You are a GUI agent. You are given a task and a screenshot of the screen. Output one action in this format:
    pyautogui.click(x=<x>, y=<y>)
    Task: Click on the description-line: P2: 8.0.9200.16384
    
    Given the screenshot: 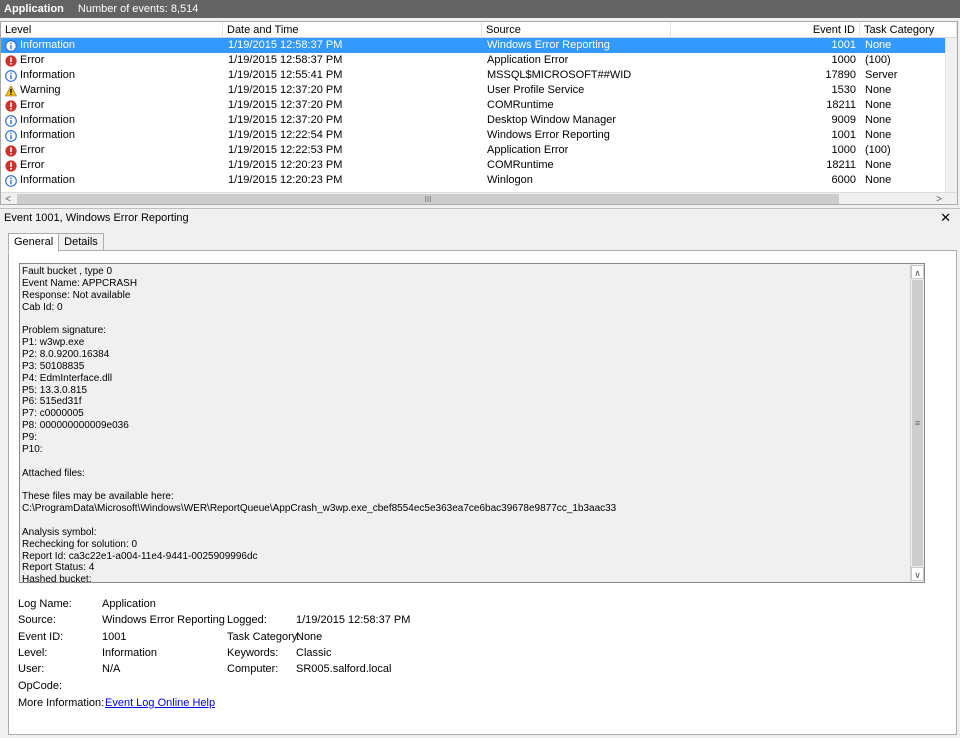 What is the action you would take?
    pyautogui.click(x=66, y=355)
    